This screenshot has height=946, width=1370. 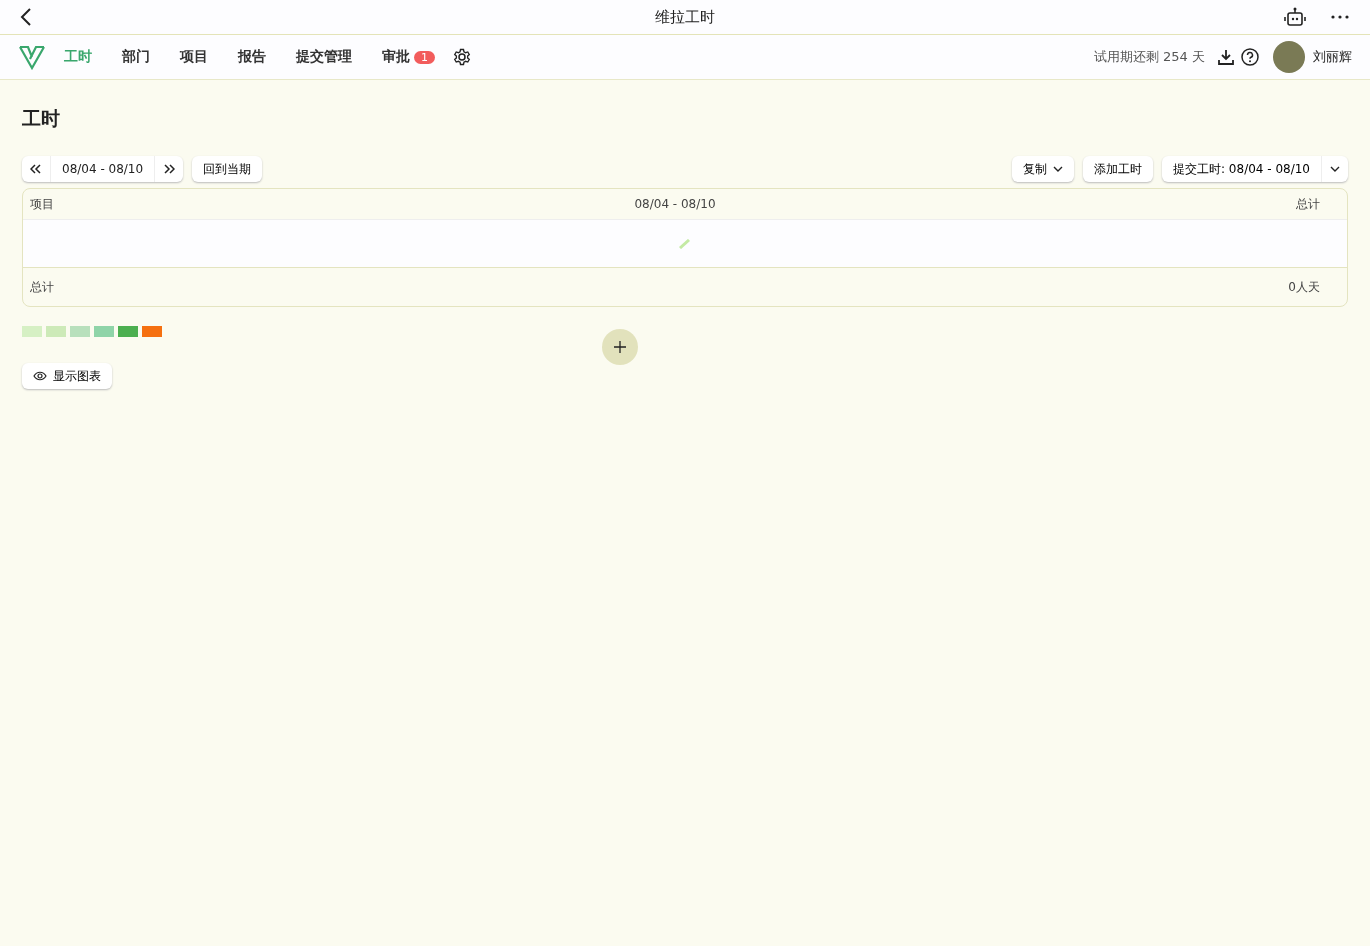 What do you see at coordinates (1043, 169) in the screenshot?
I see `copy-button: 复制` at bounding box center [1043, 169].